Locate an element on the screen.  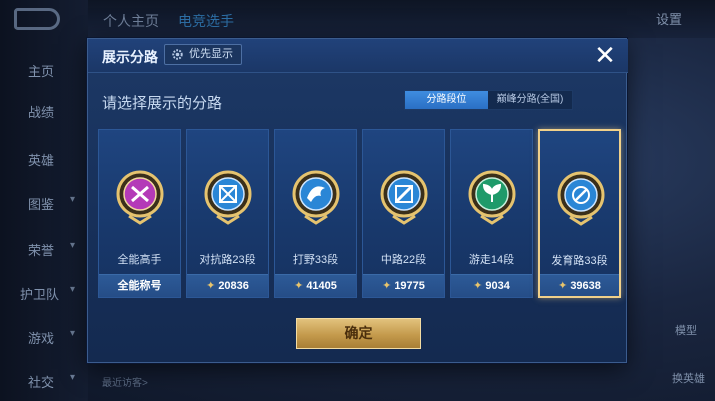
lane-score-value: 9034 is located at coordinates (497, 286).